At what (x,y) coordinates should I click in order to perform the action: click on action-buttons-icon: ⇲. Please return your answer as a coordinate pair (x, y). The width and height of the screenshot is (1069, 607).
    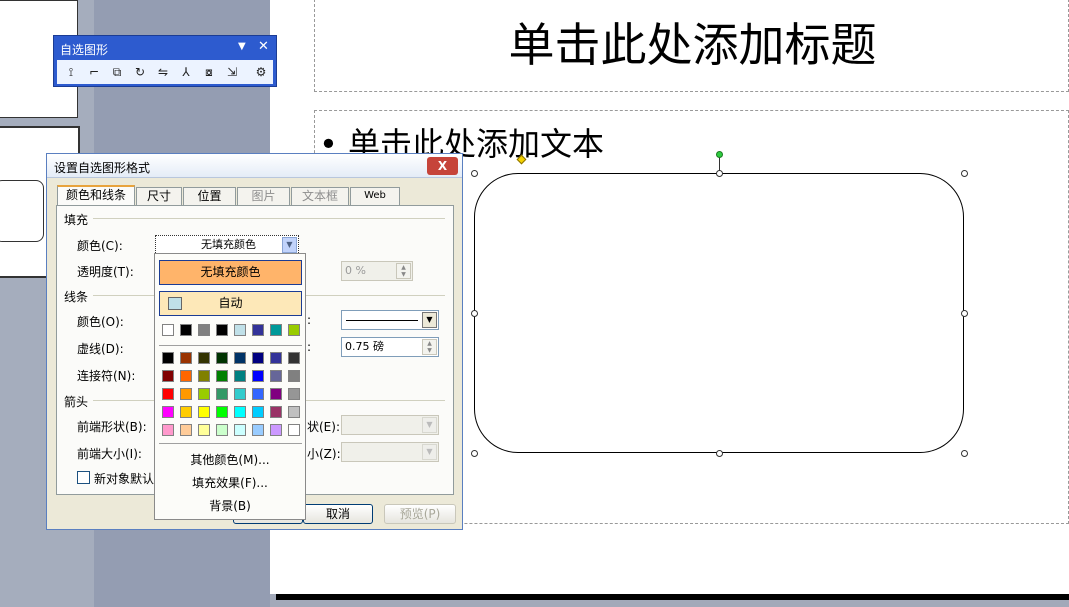
    Looking at the image, I should click on (232, 72).